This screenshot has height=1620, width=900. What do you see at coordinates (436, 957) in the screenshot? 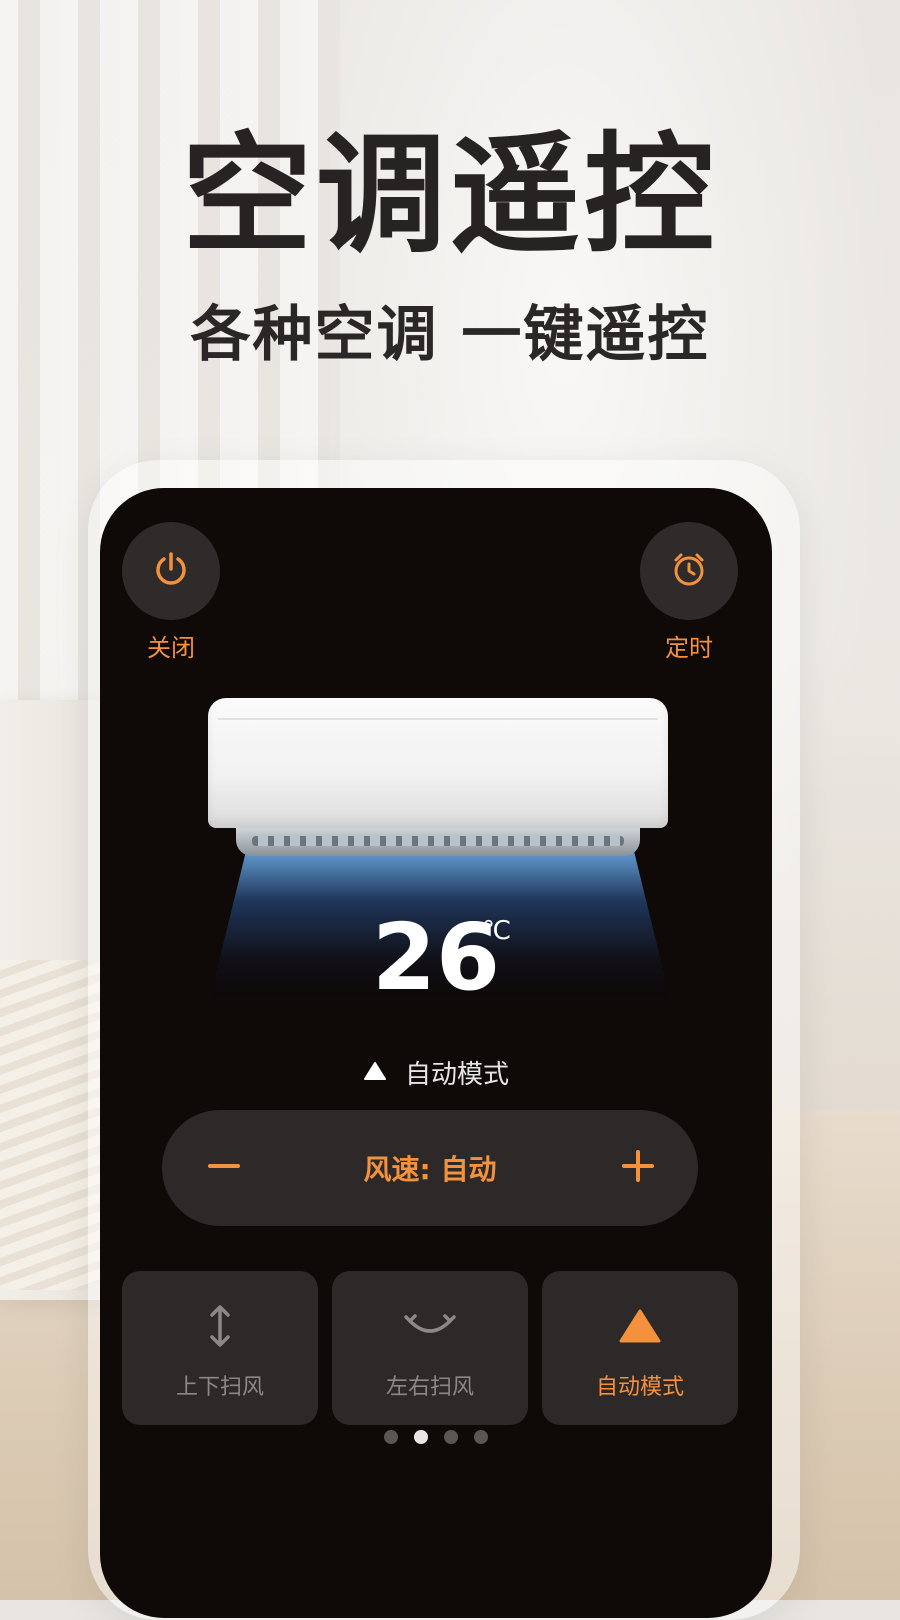
I see `temperature-value: 26` at bounding box center [436, 957].